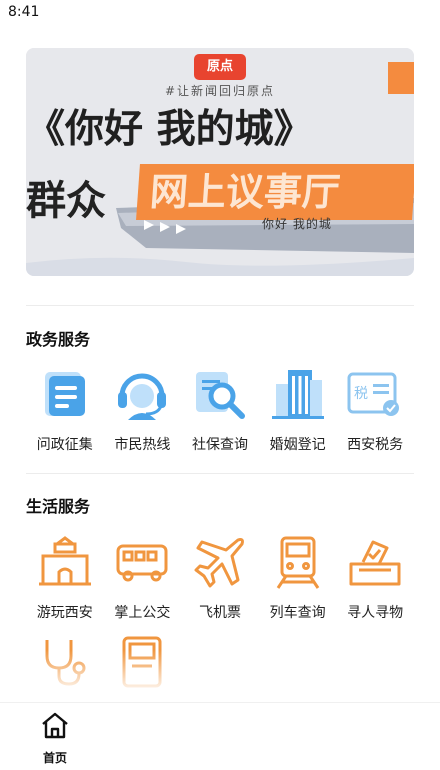 The image size is (440, 770). Describe the element at coordinates (142, 394) in the screenshot. I see `hotline-headset-icon` at that location.